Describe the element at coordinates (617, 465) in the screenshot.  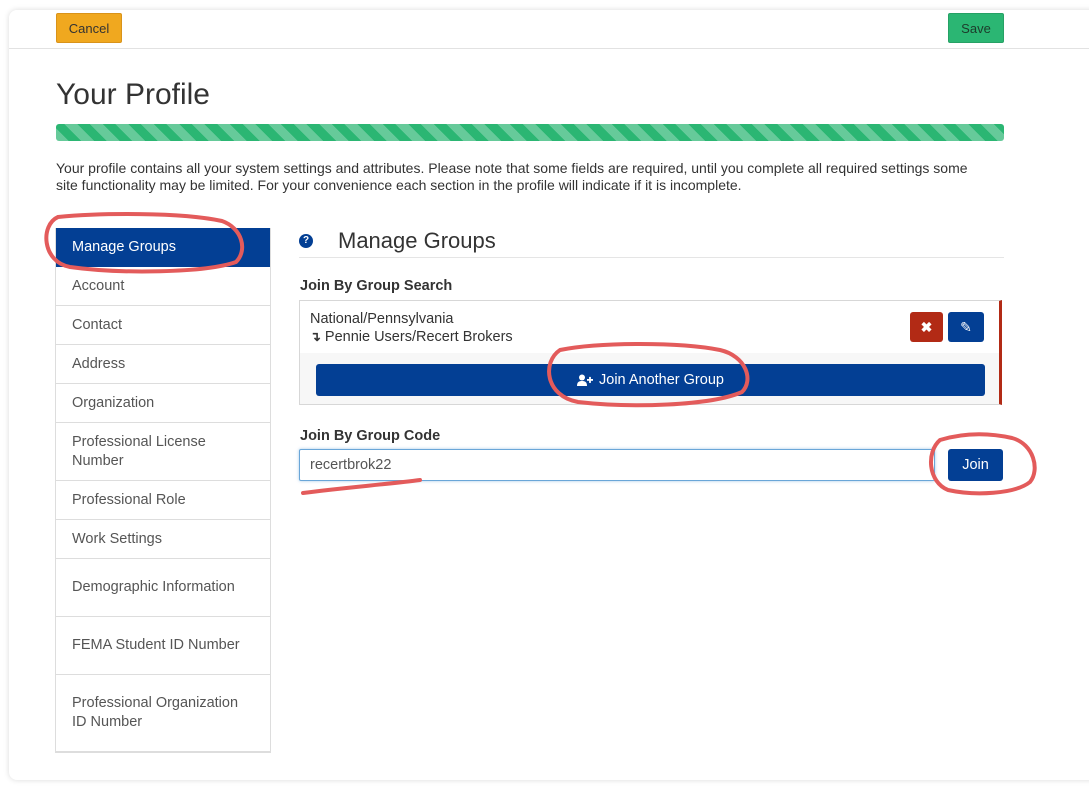
I see `group-code-input` at that location.